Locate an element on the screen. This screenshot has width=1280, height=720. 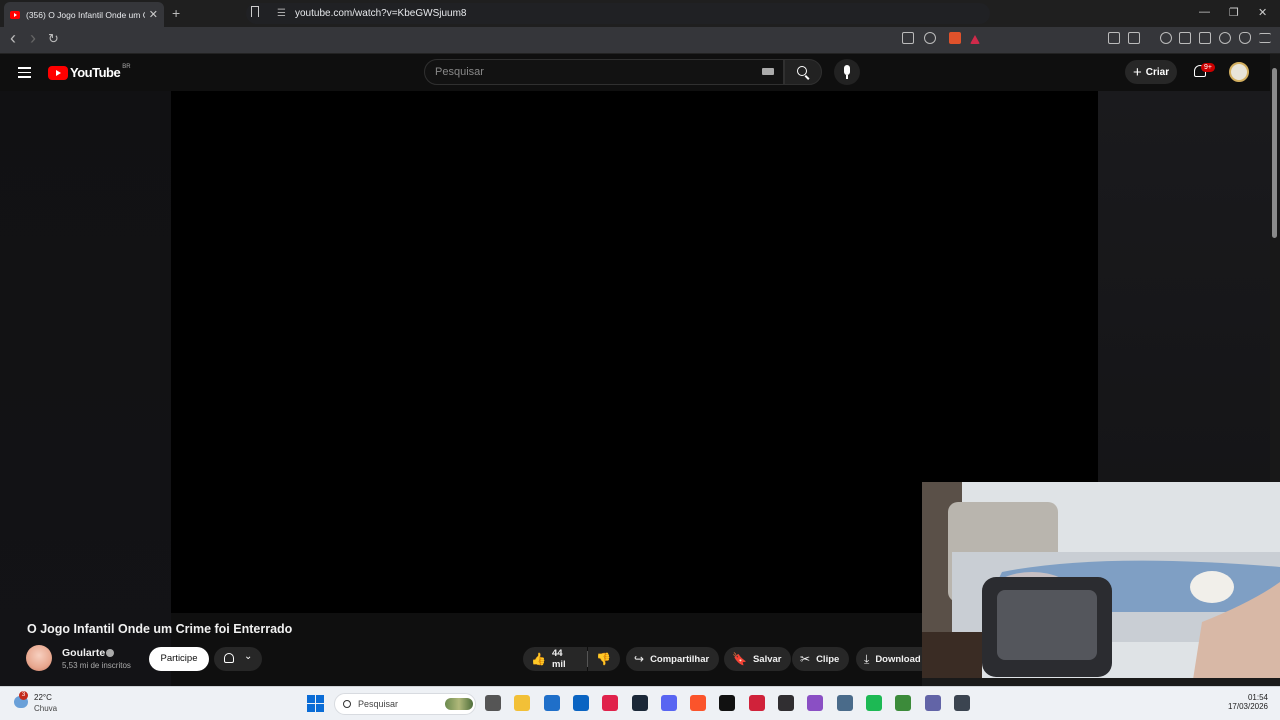
plus-icon: + is located at coordinates (1137, 72).